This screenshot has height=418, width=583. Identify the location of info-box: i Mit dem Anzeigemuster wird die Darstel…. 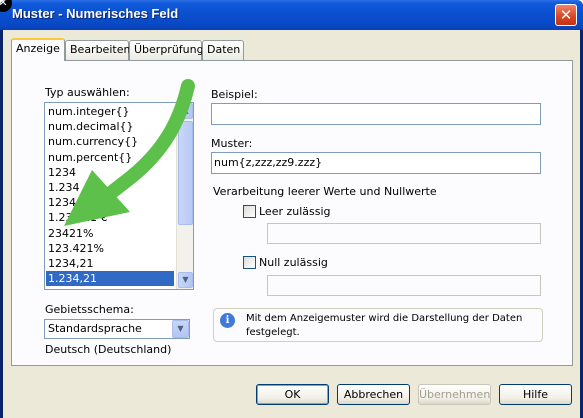
(378, 325).